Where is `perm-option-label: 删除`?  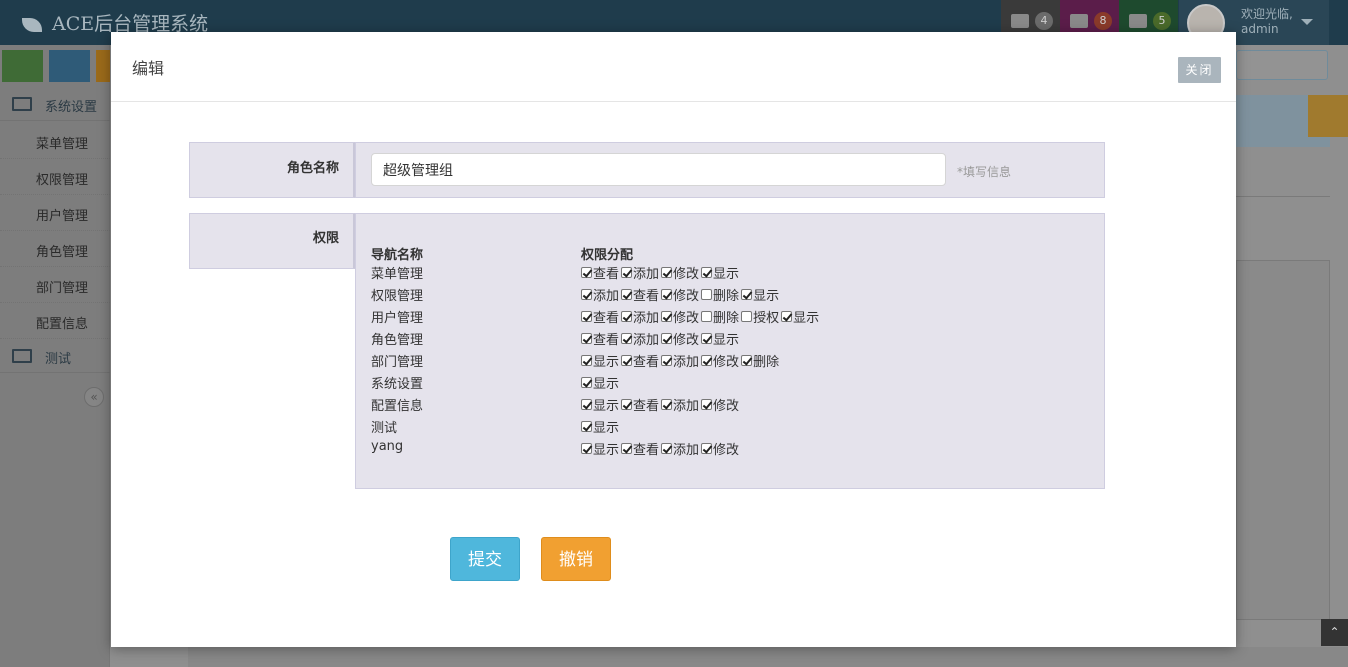
perm-option-label: 删除 is located at coordinates (726, 318).